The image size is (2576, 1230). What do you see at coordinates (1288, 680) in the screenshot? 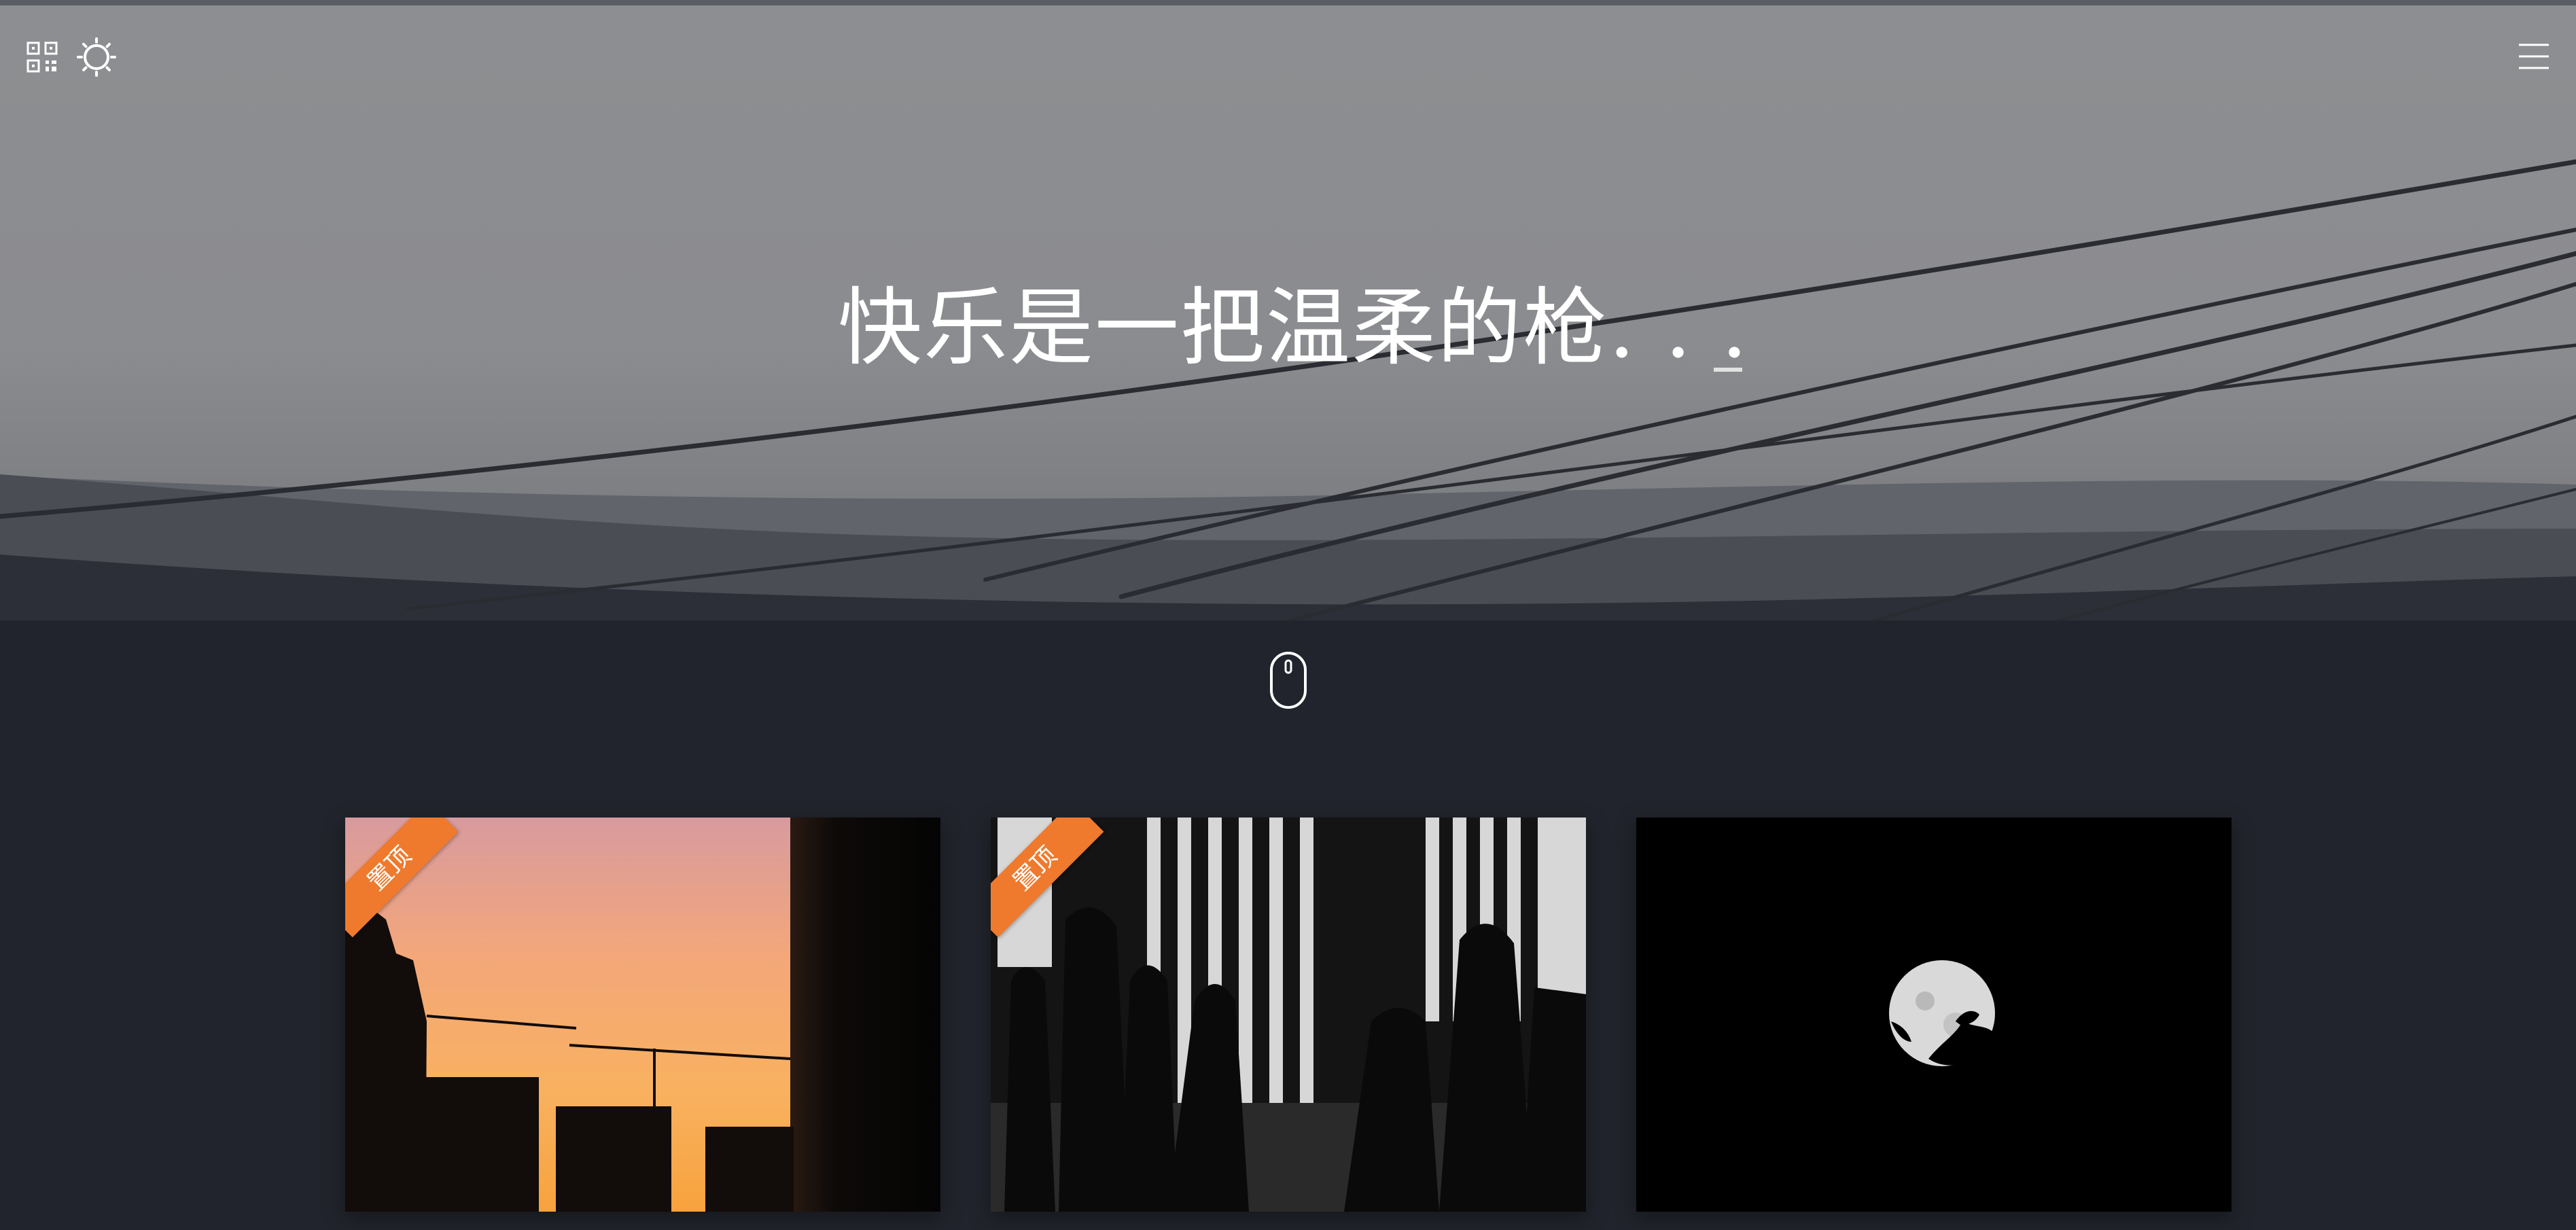
I see `mouse-scroll-icon` at bounding box center [1288, 680].